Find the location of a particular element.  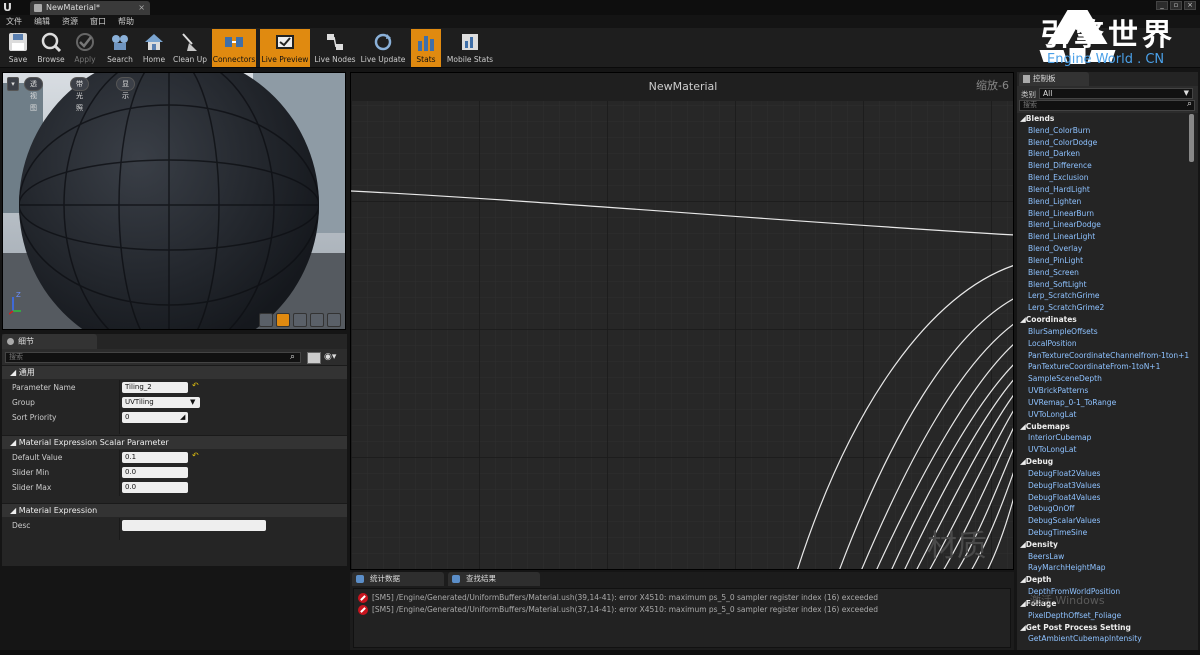

category-select: All ▼ is located at coordinates (1116, 93).